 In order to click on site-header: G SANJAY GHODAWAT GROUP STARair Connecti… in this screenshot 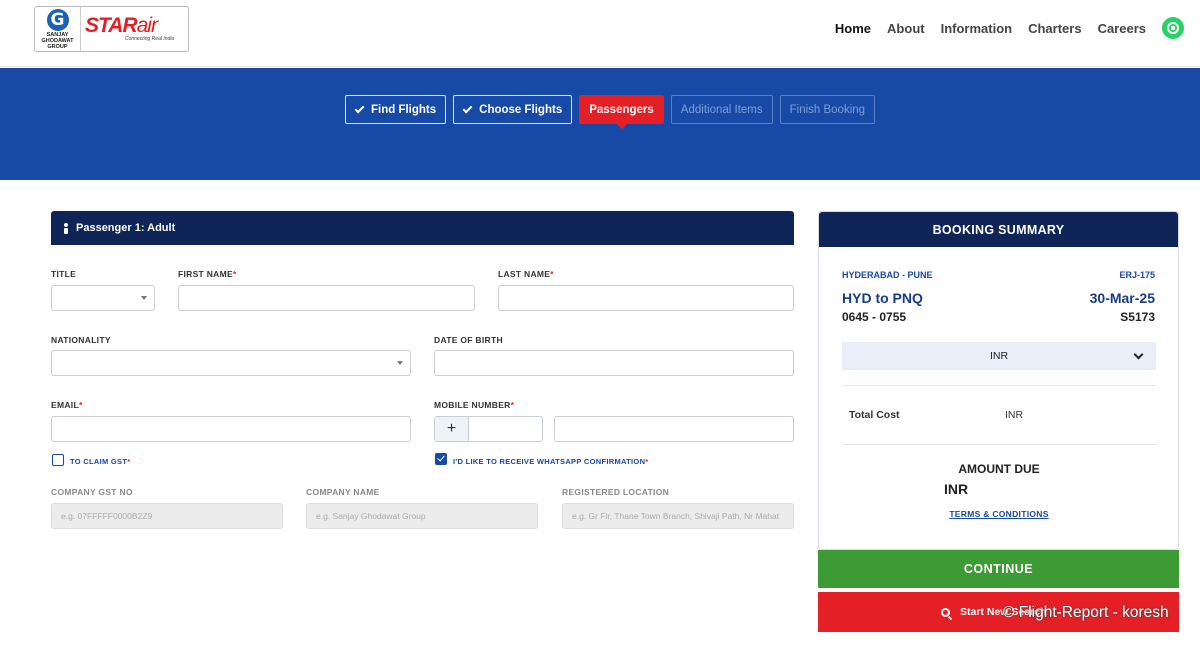, I will do `click(600, 33)`.